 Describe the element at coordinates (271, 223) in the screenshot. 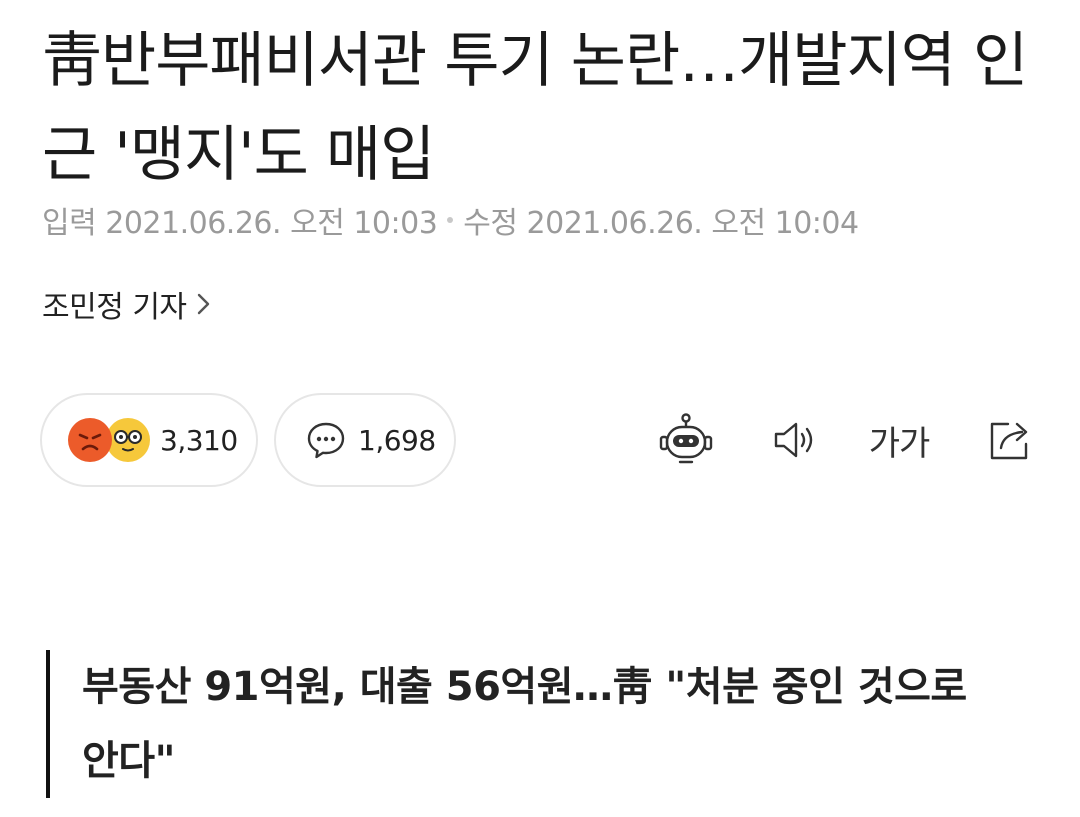

I see `input-time: 2021.06.26. 오전 10:03` at that location.